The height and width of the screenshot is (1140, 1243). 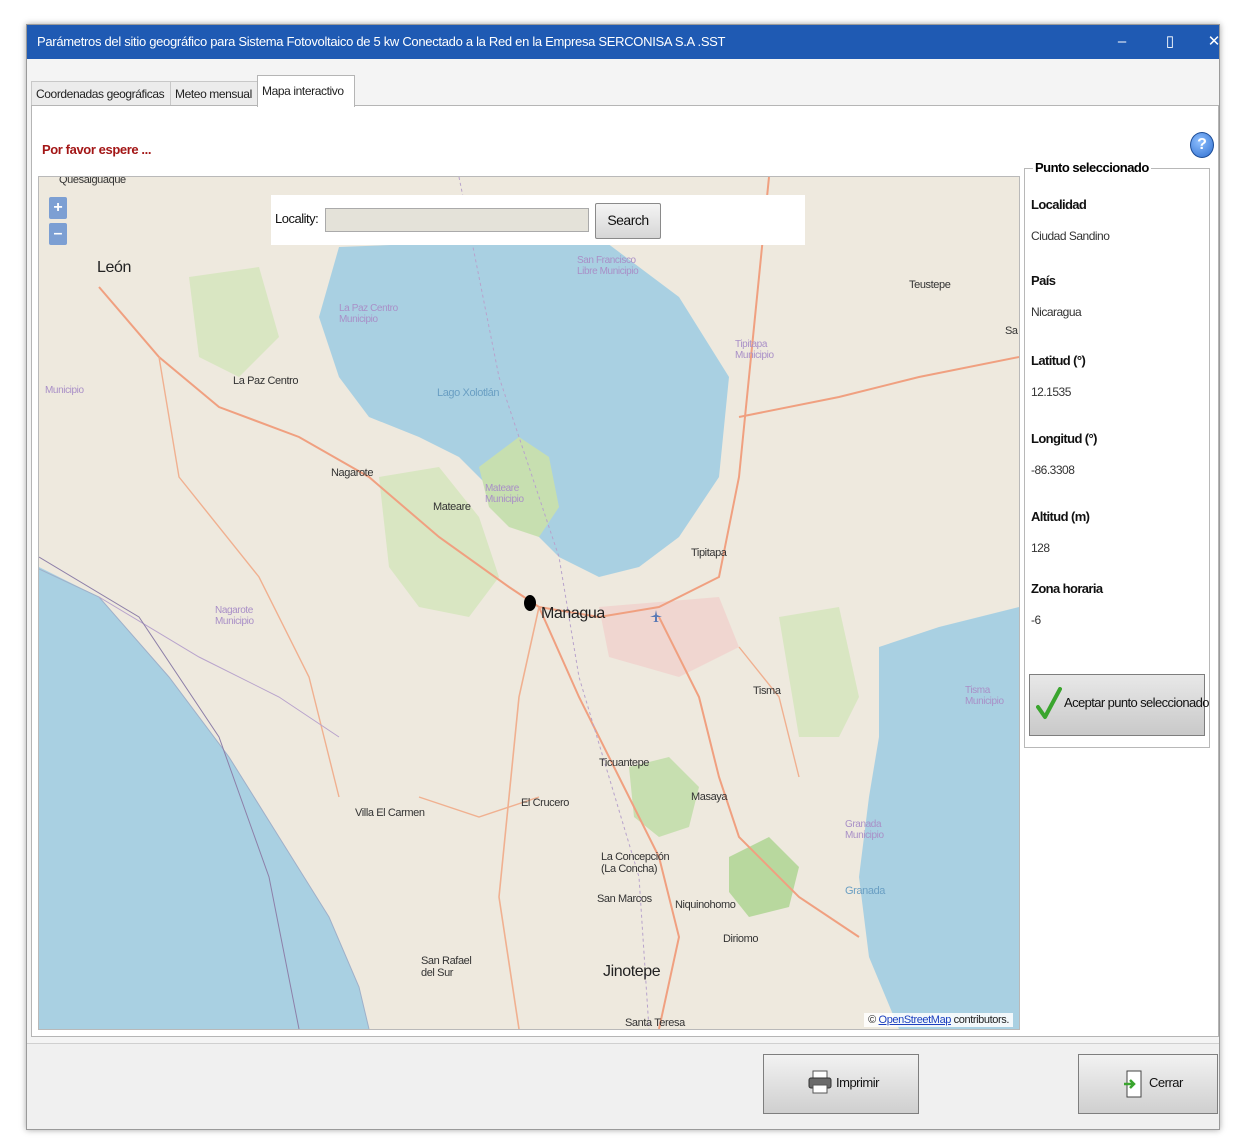 I want to click on map-label-tipitapa-mun: Tipitapa Municipio, so click(x=754, y=350).